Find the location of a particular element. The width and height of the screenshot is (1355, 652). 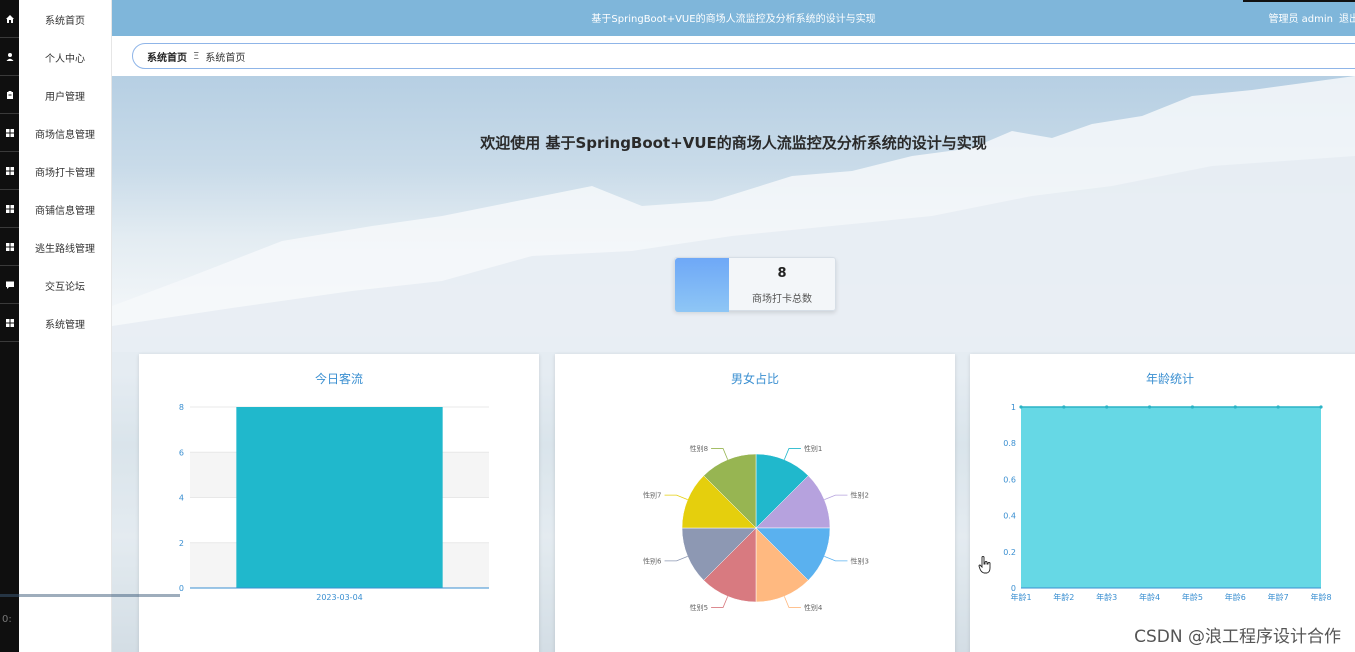

pie-slice-label: 性别7 is located at coordinates (652, 495).